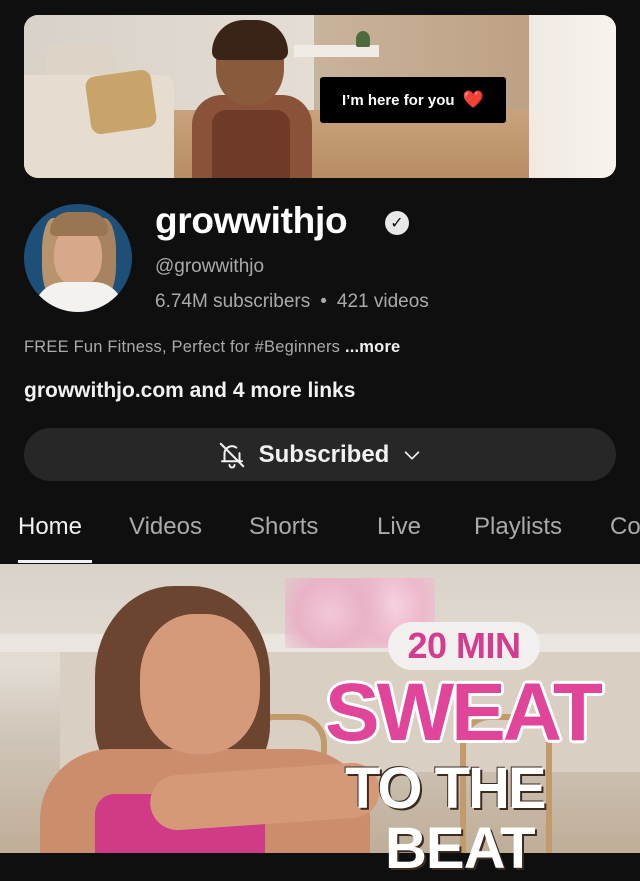 The height and width of the screenshot is (881, 640). What do you see at coordinates (446, 788) in the screenshot?
I see `video-title-to-the: TO THE` at bounding box center [446, 788].